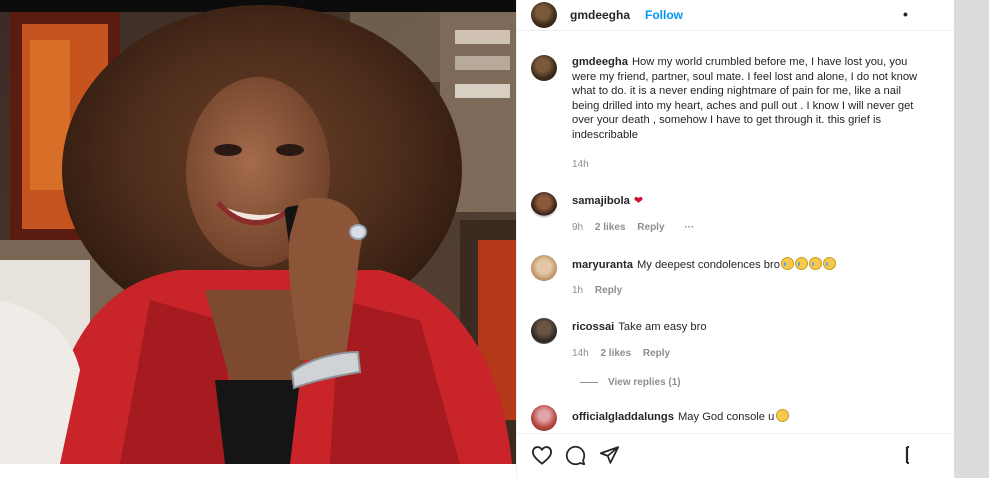 This screenshot has height=478, width=989. I want to click on comment-text: My deepest condolences bro, so click(708, 265).